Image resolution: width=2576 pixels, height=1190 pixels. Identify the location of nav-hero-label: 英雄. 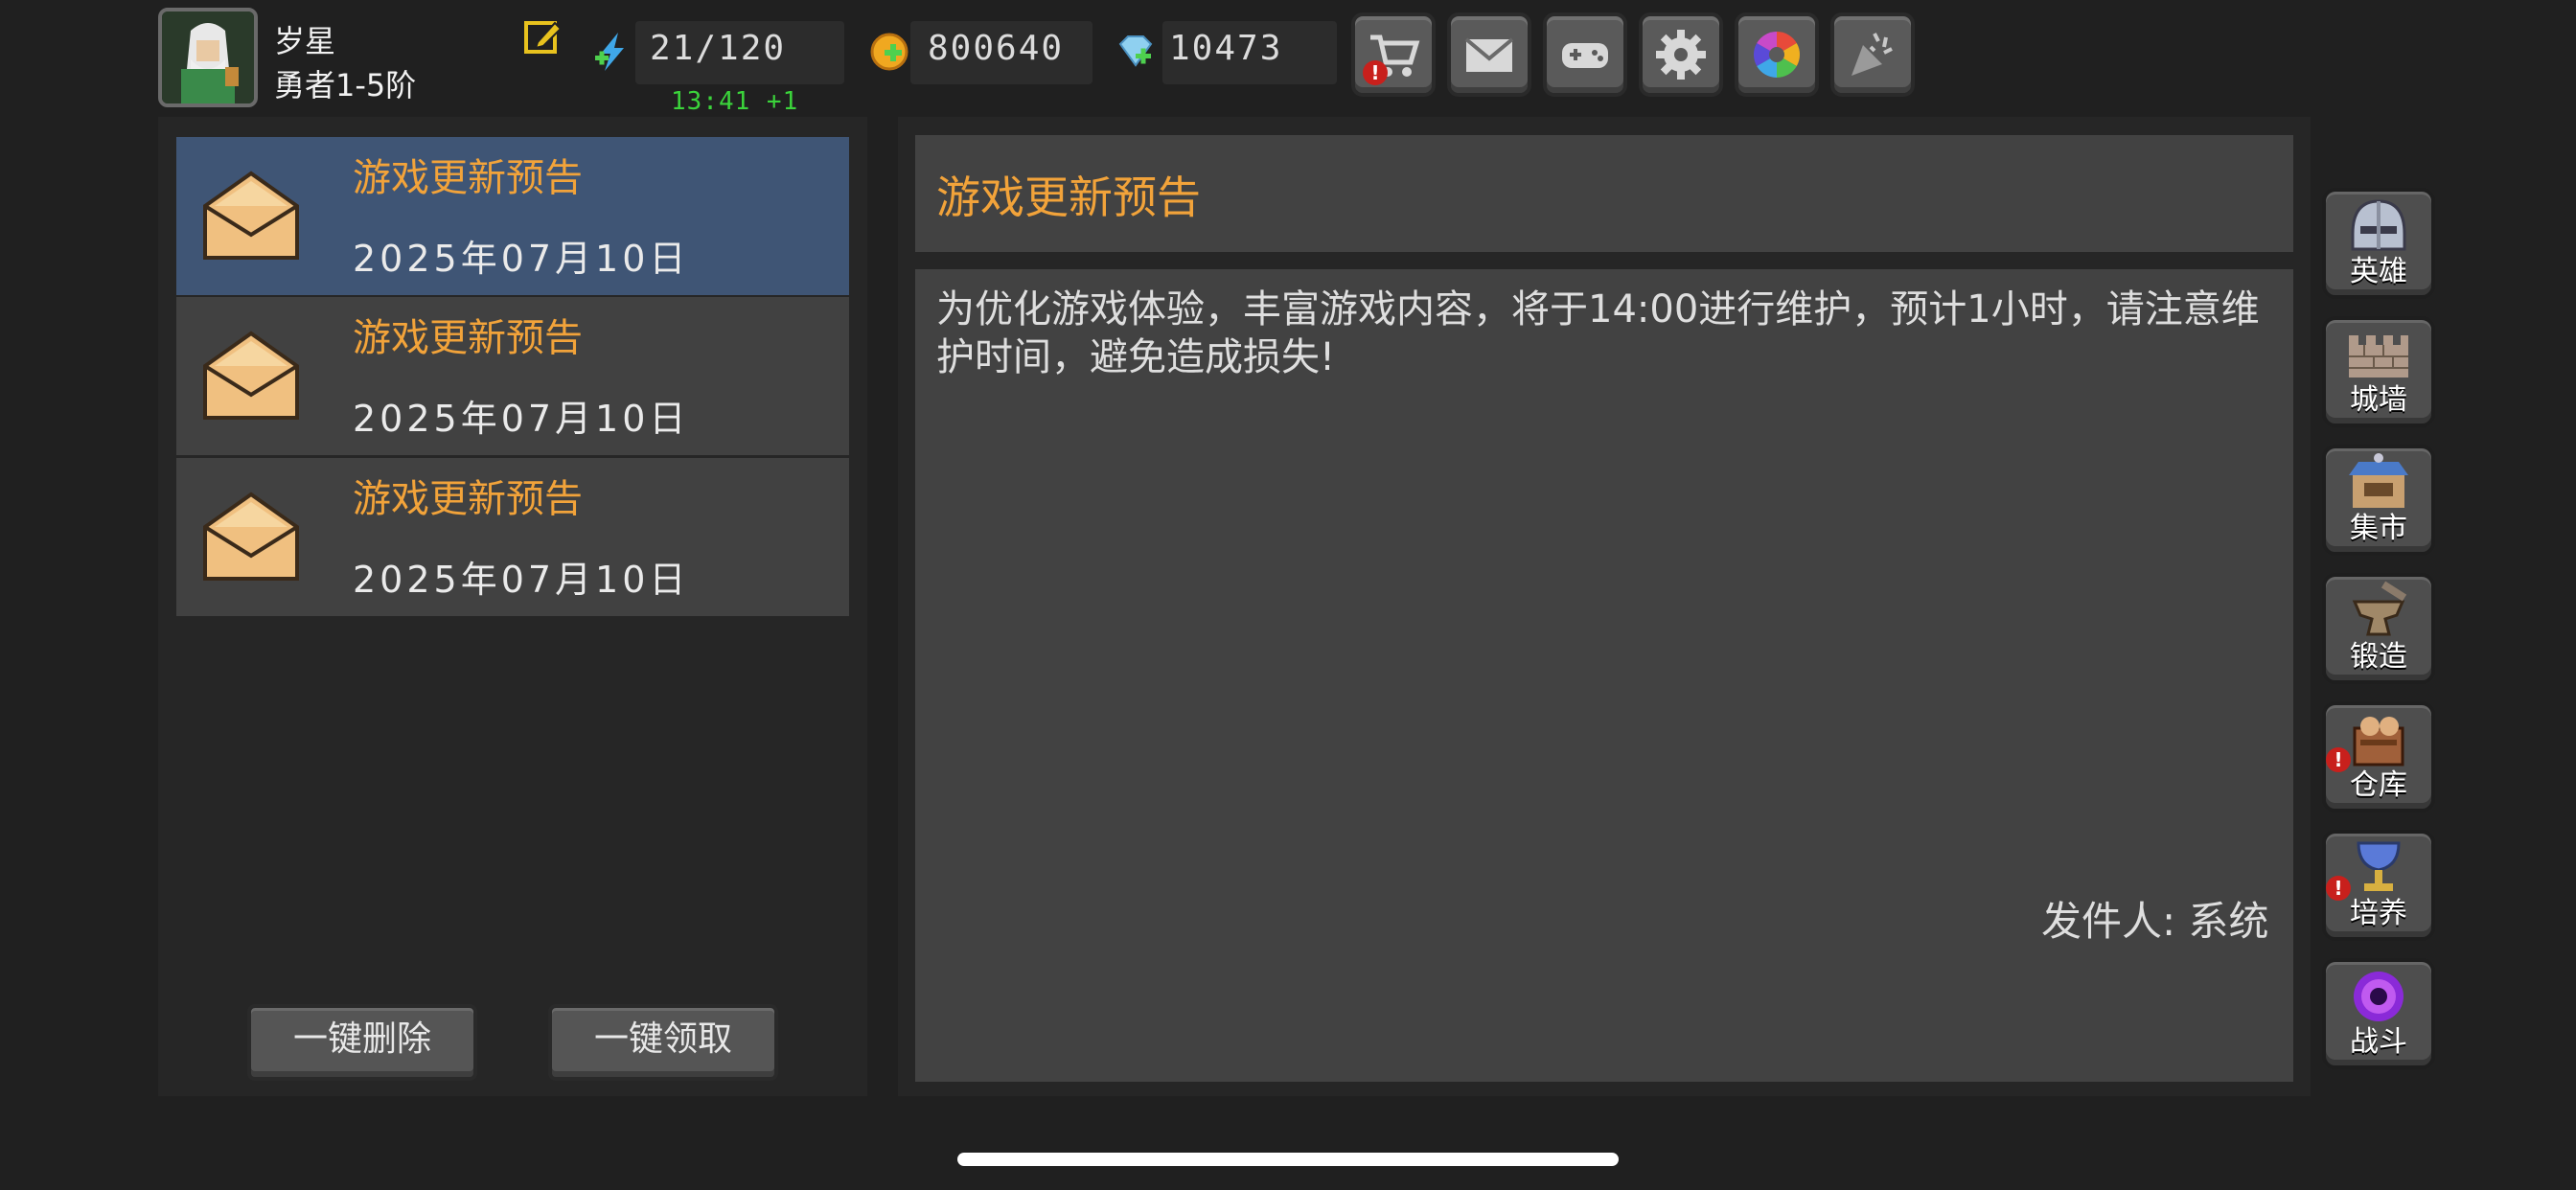
(2378, 271).